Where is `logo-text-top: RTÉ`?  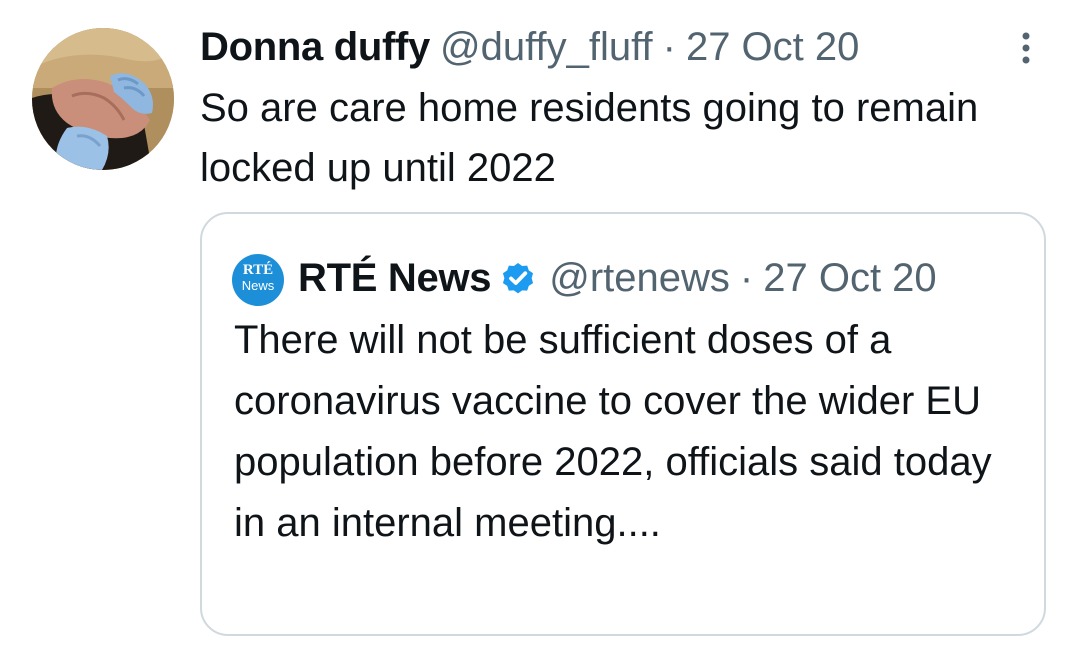 logo-text-top: RTÉ is located at coordinates (258, 270).